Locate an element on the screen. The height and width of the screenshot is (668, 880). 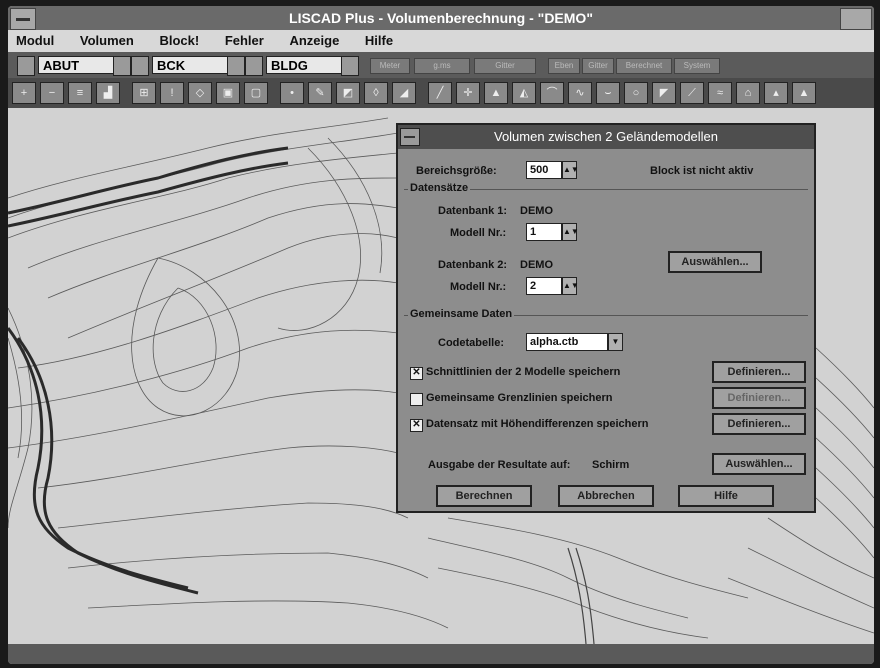
slope-icon: ⟋ is located at coordinates (692, 93).